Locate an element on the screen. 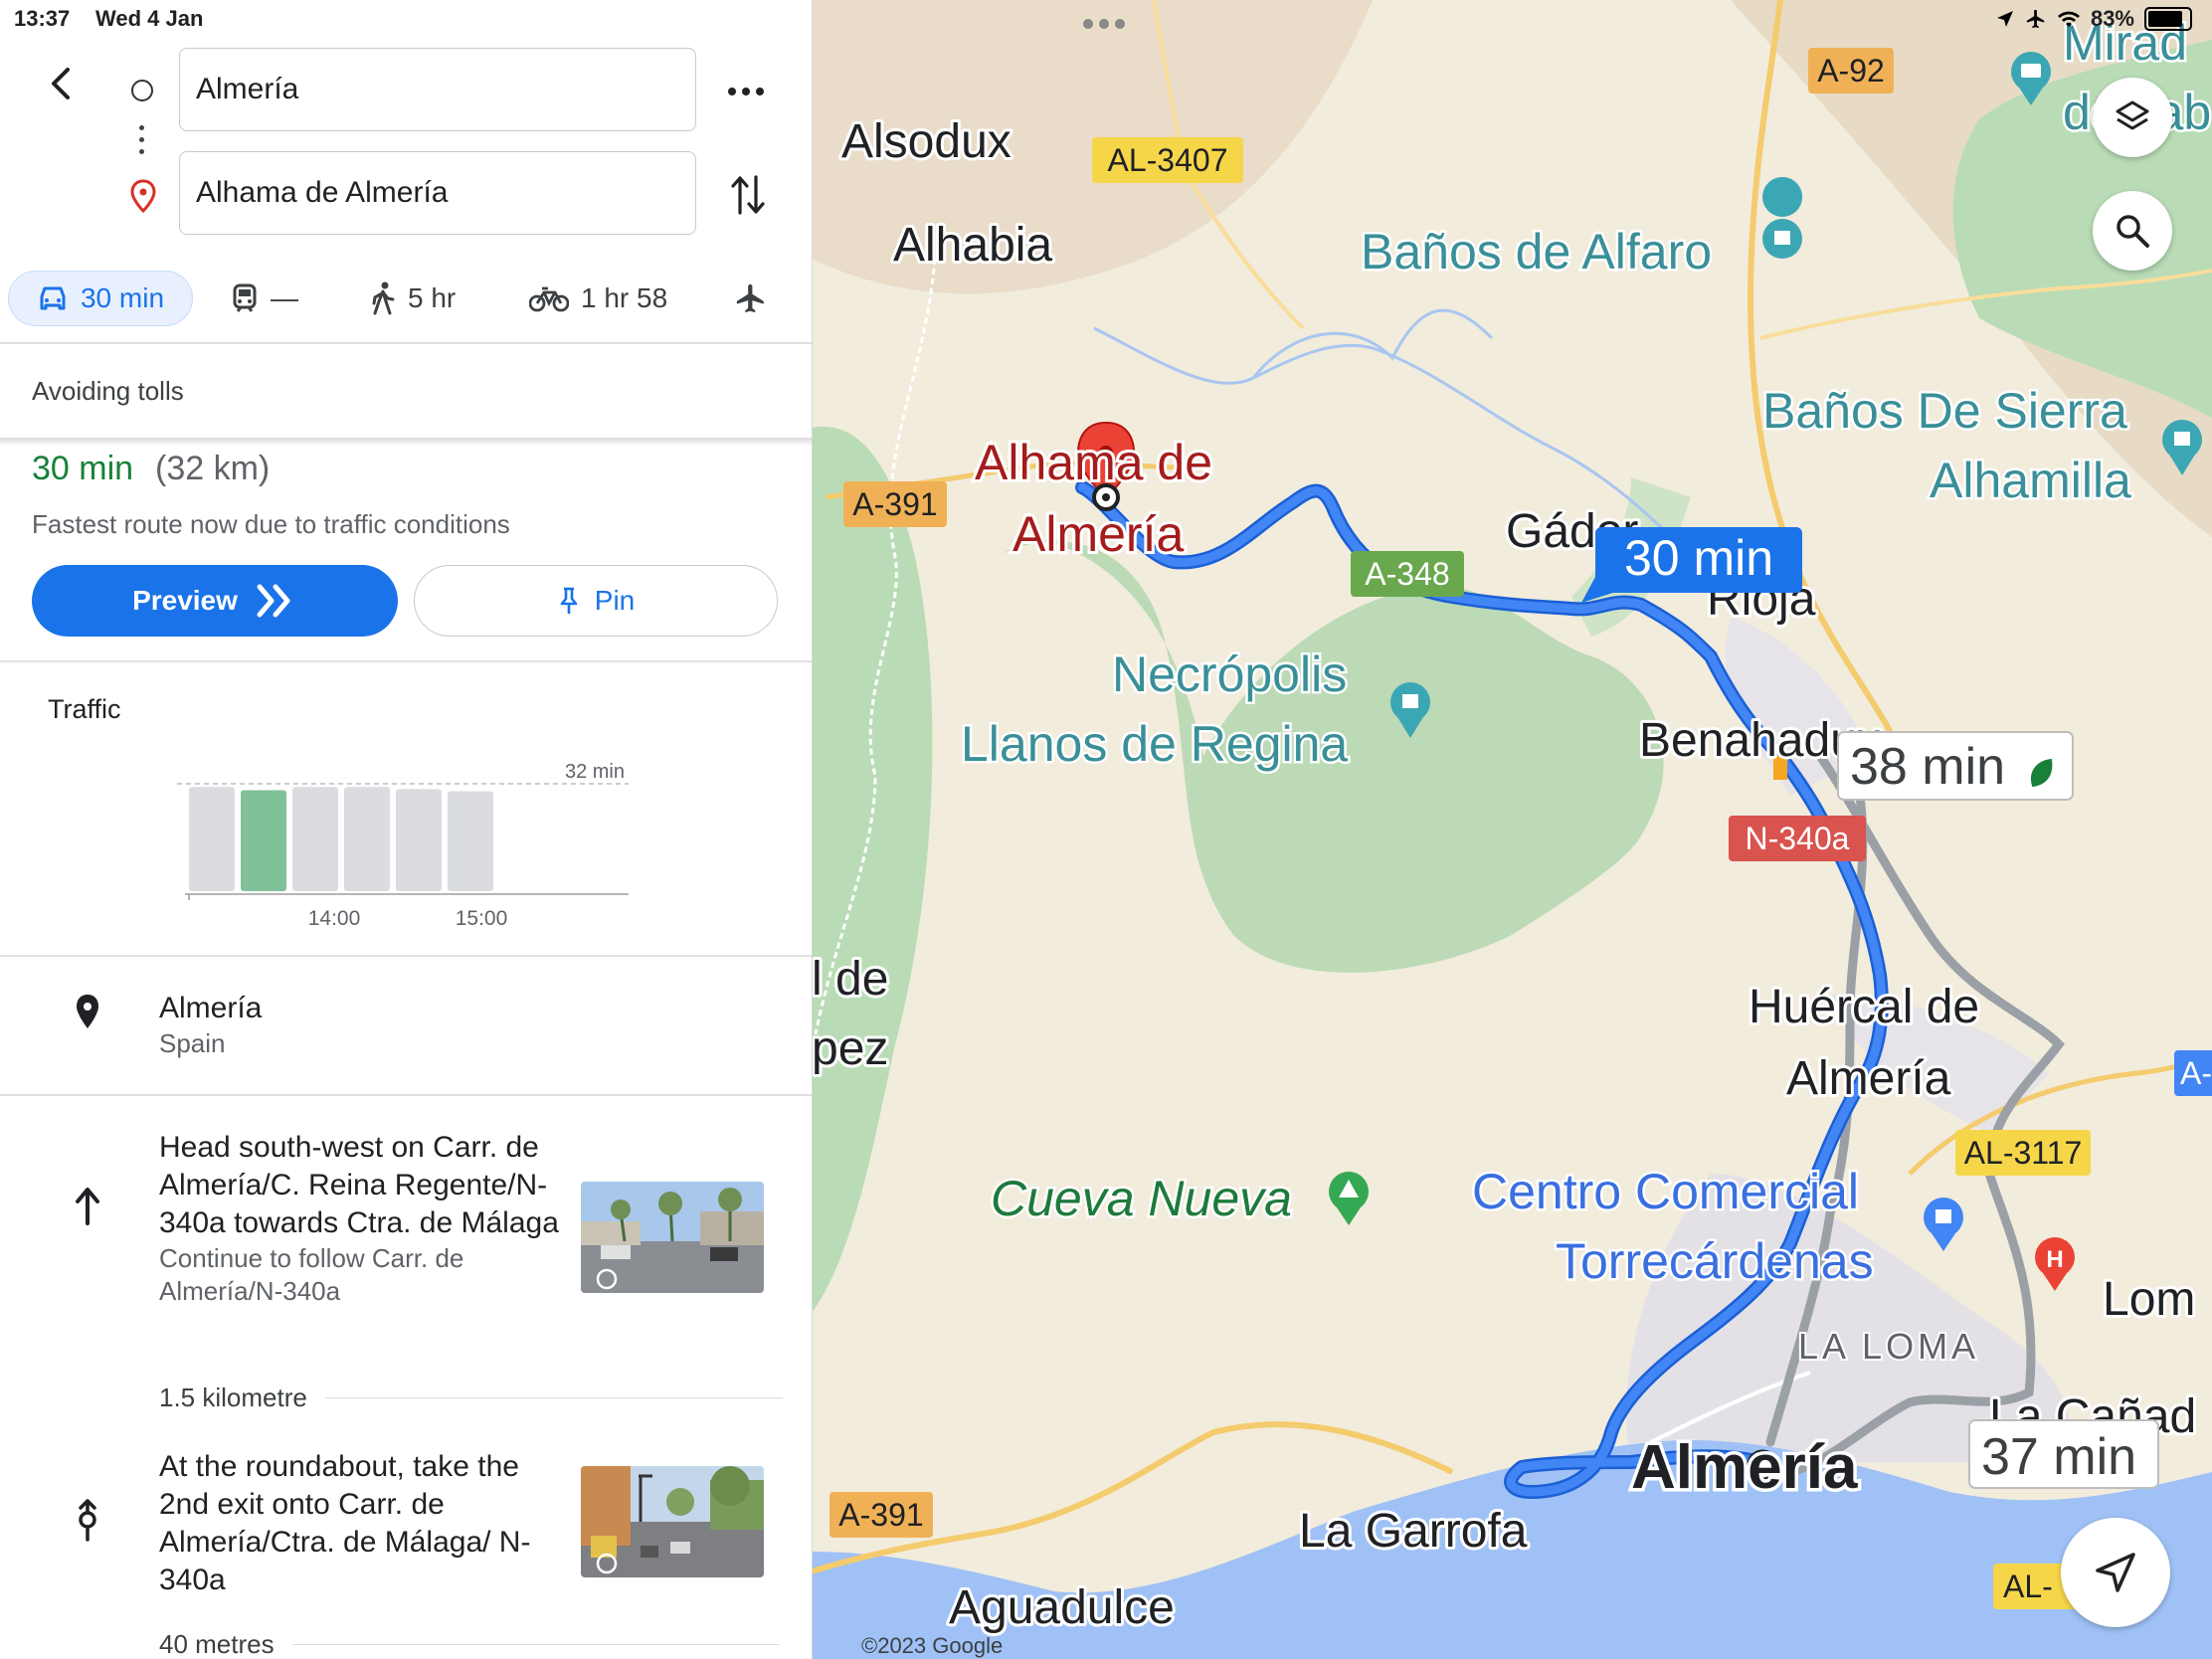 The width and height of the screenshot is (2212, 1659). preview-label: Preview is located at coordinates (185, 600).